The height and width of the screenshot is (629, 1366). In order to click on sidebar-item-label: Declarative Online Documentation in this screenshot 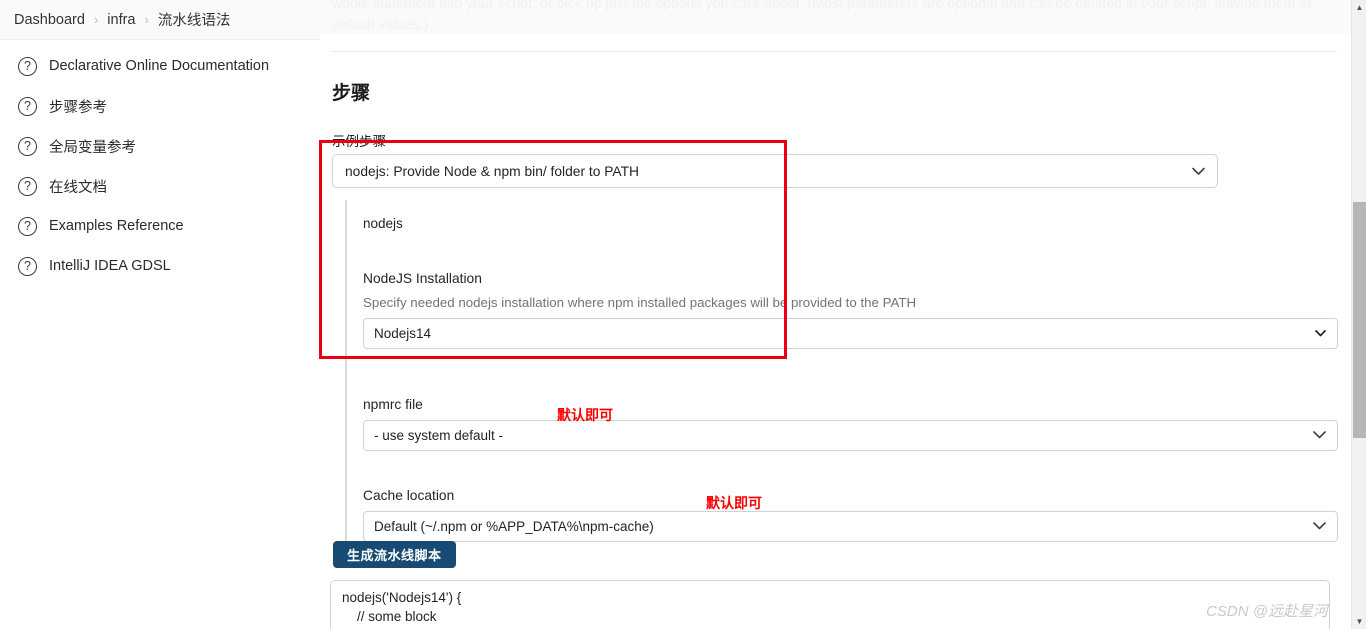, I will do `click(159, 66)`.